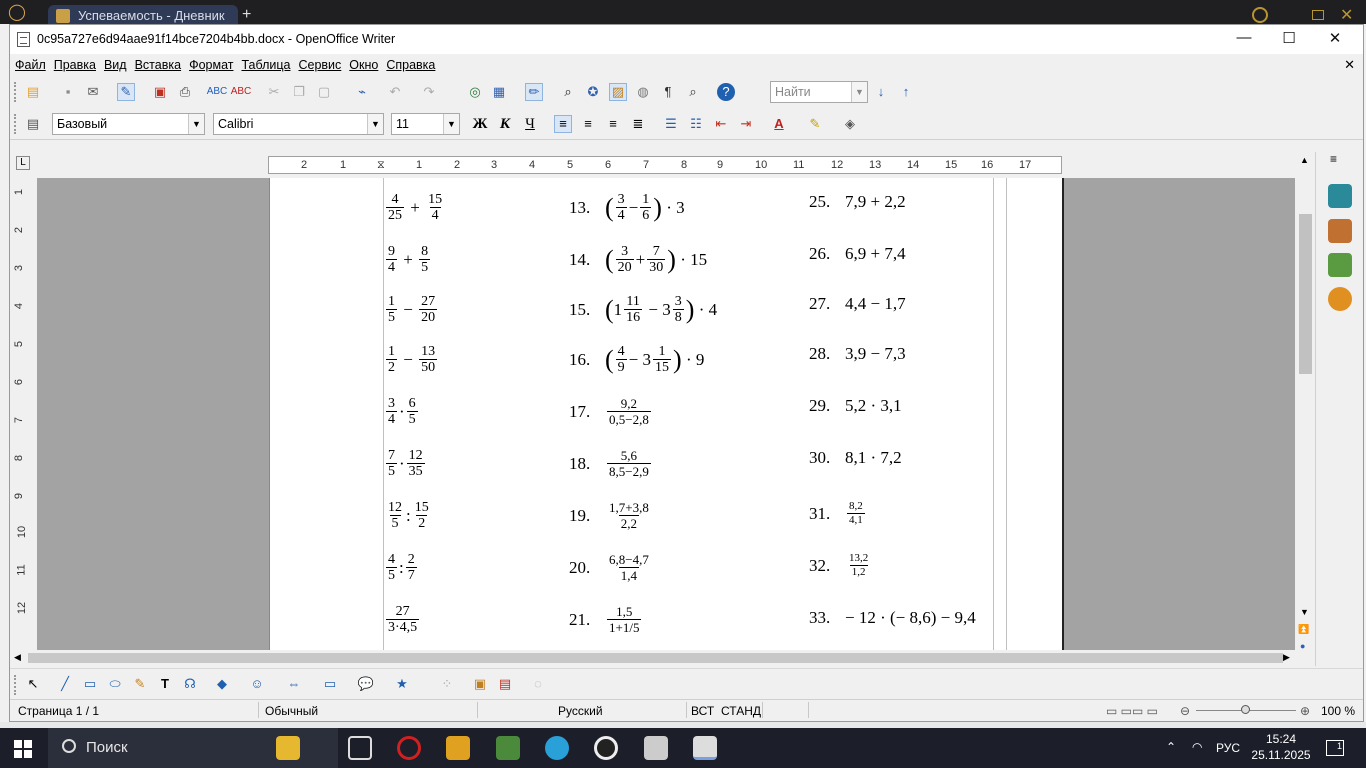  What do you see at coordinates (217, 92) in the screenshot?
I see `spellcheck-icon: ABC` at bounding box center [217, 92].